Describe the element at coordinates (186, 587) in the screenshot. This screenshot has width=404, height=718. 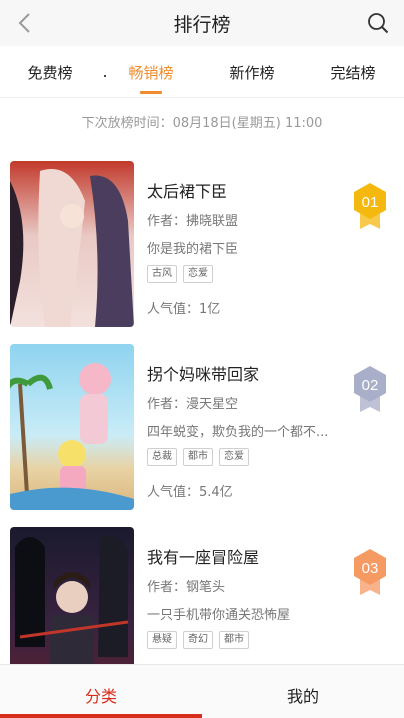
I see `comic-author: 作者：钢笔头` at that location.